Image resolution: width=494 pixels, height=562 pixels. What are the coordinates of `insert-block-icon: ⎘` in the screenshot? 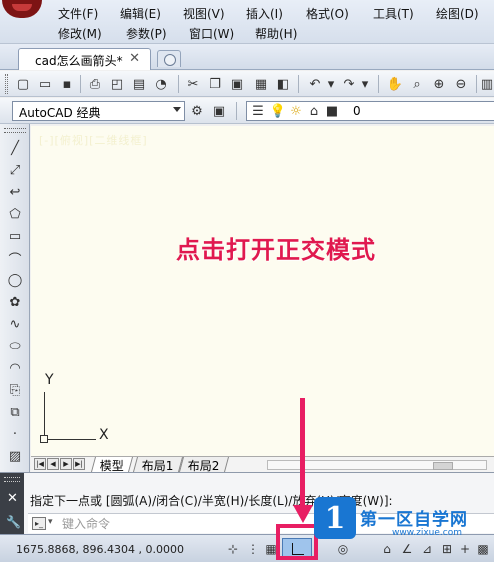 It's located at (15, 390).